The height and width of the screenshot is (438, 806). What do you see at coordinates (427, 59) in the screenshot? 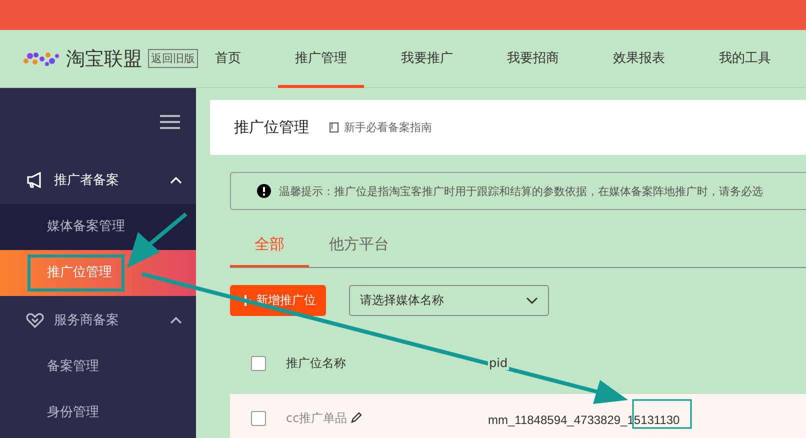
I see `nav-item: 我要推广` at bounding box center [427, 59].